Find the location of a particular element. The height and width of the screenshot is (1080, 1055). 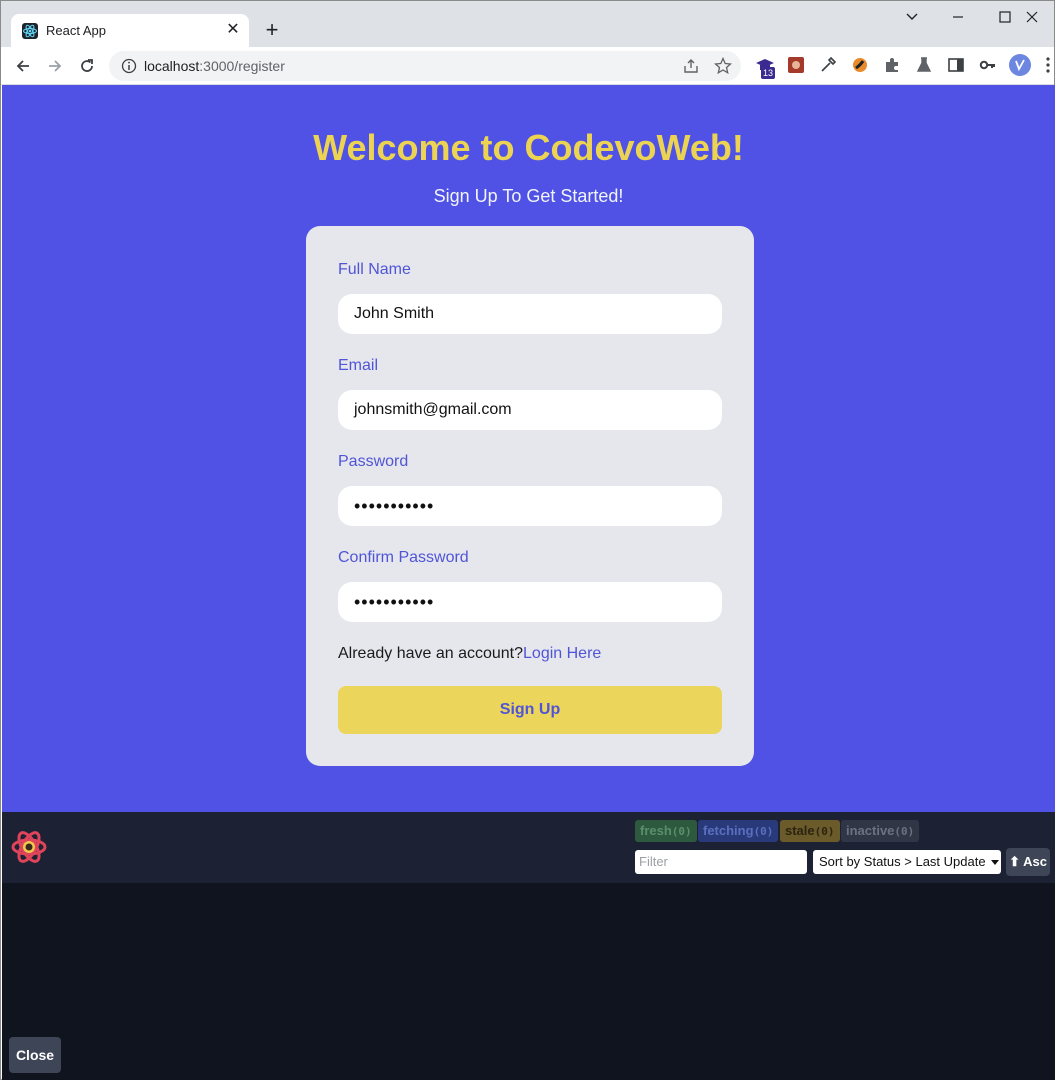

react-favicon-icon is located at coordinates (30, 31).